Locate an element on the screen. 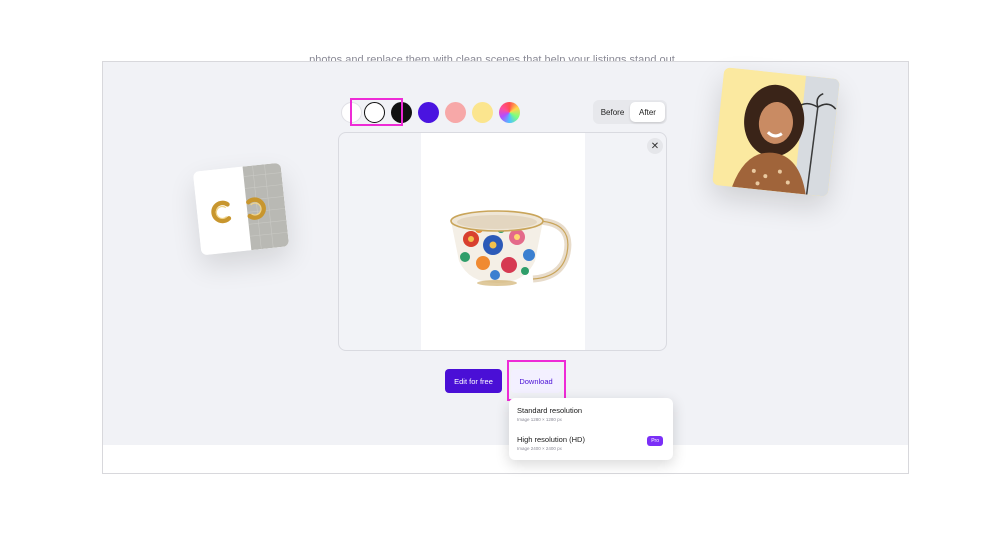  after-button: After is located at coordinates (647, 112).